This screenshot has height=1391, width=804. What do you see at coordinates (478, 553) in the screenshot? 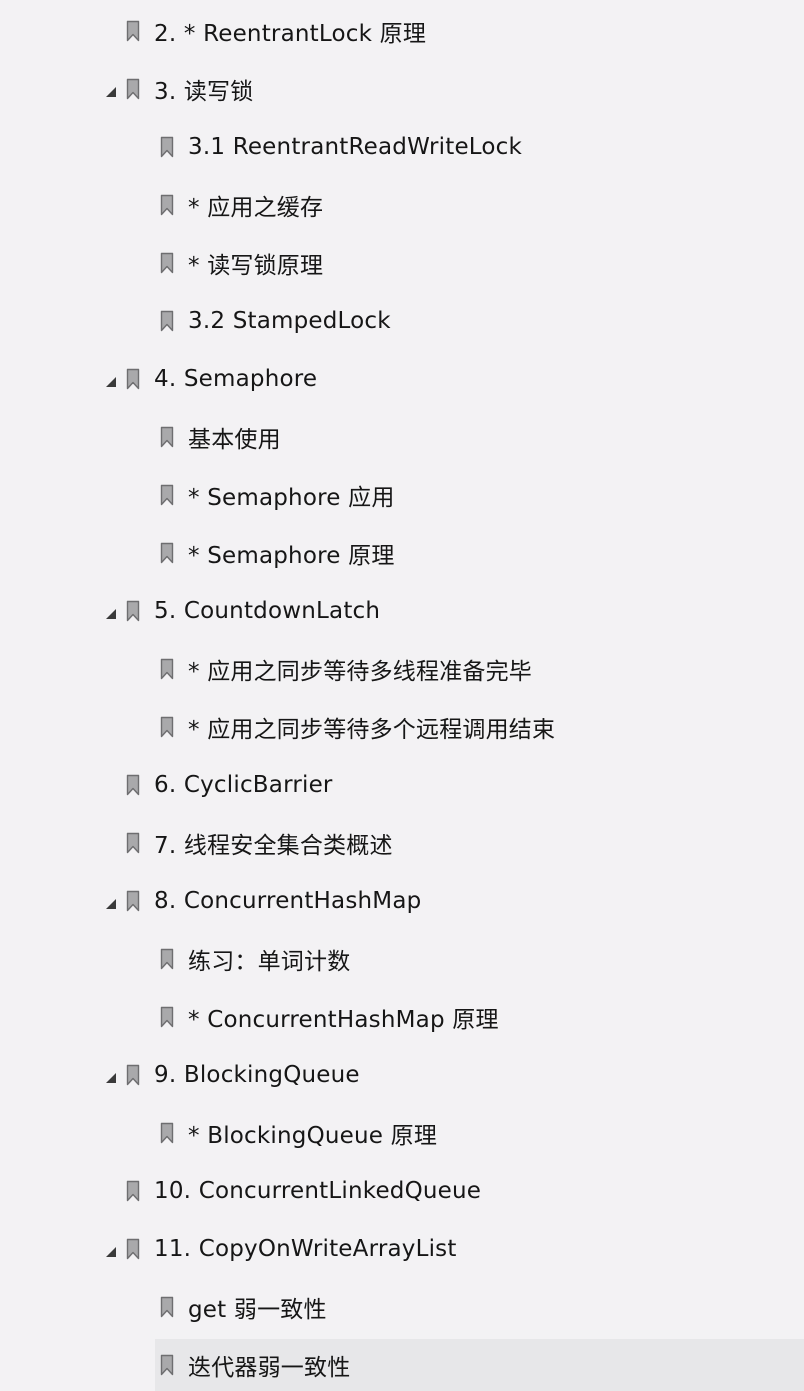
I see `bookmark-item: * Semaphore 原理` at bounding box center [478, 553].